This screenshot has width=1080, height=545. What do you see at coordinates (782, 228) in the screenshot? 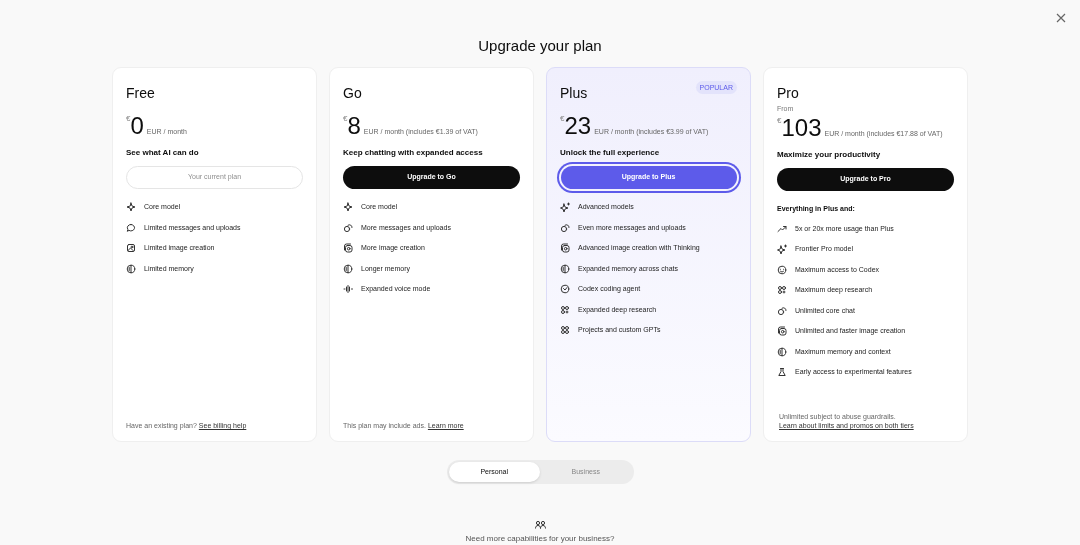
I see `trend-icon` at bounding box center [782, 228].